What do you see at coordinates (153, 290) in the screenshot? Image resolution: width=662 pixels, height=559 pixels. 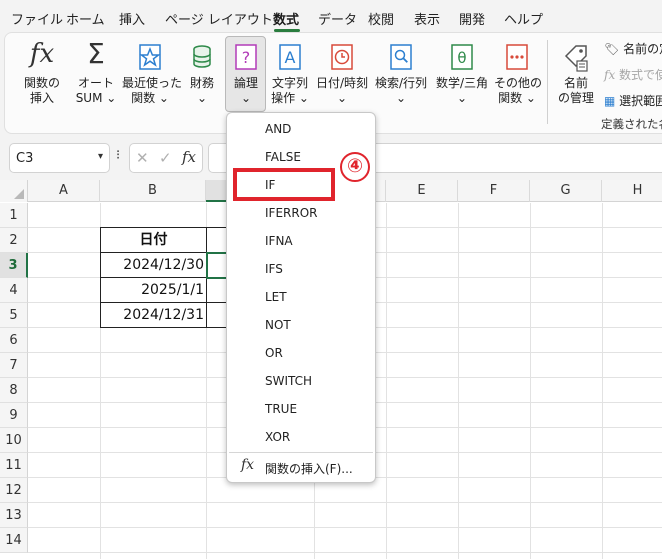 I see `cell-b4: 2025/1/1` at bounding box center [153, 290].